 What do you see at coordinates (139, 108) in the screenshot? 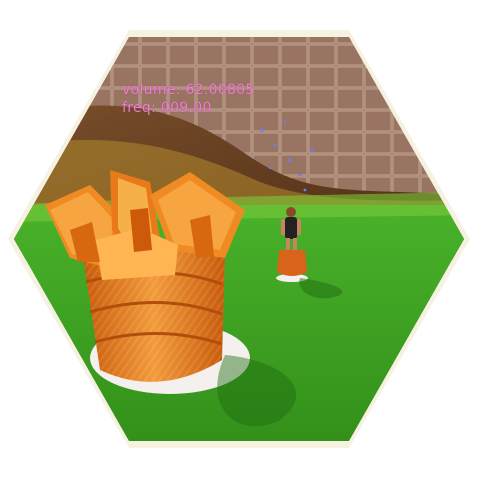
I see `hud-freq-label: freq:` at bounding box center [139, 108].